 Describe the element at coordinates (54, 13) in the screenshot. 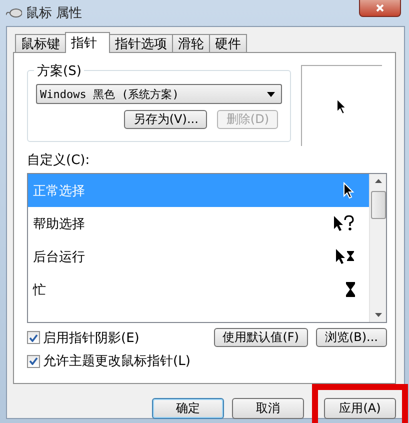

I see `window-title: 鼠标 属性` at that location.